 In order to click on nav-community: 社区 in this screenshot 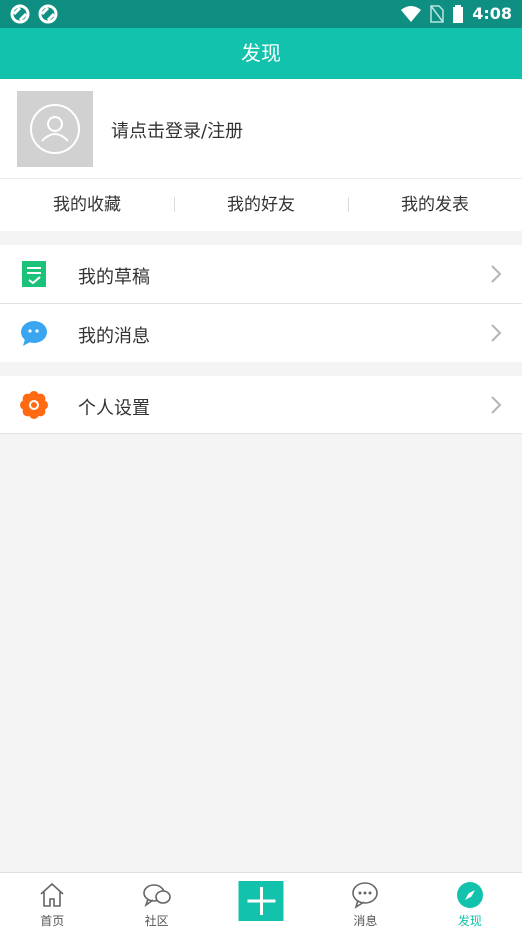, I will do `click(156, 901)`.